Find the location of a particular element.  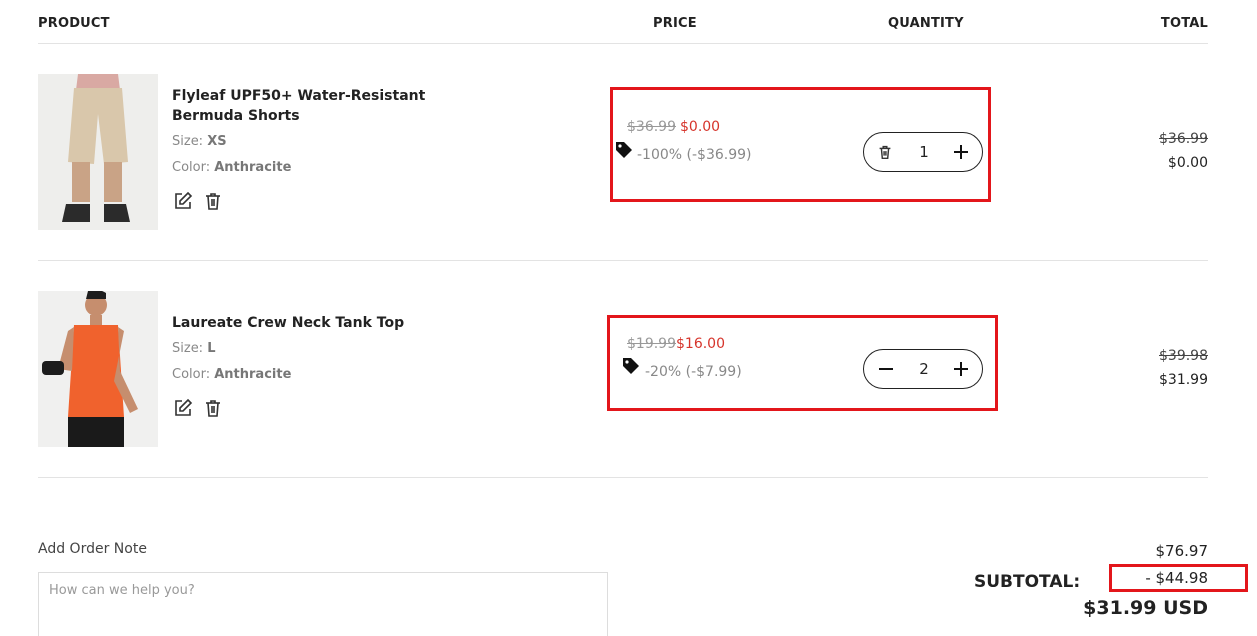

total-original: $36.99 is located at coordinates (1183, 139).